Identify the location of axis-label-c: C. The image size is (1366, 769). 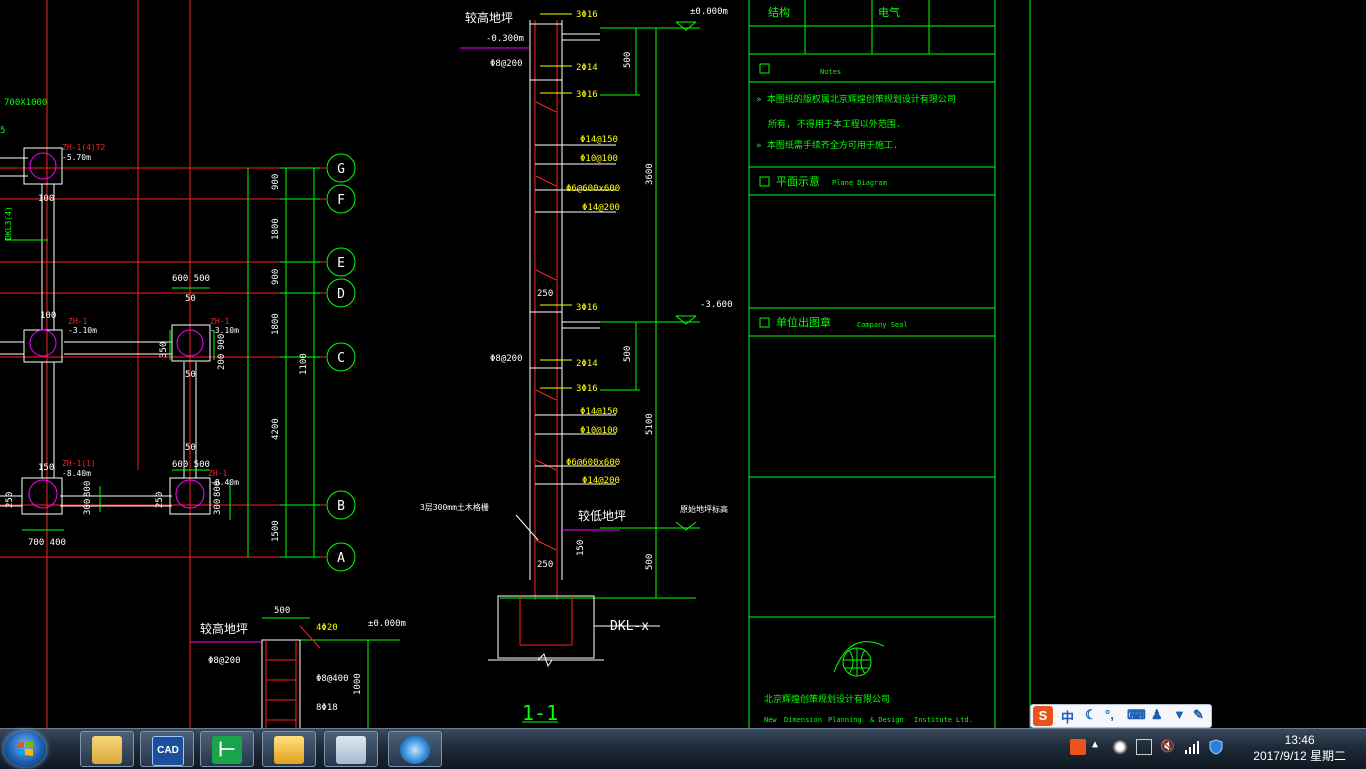
(341, 358).